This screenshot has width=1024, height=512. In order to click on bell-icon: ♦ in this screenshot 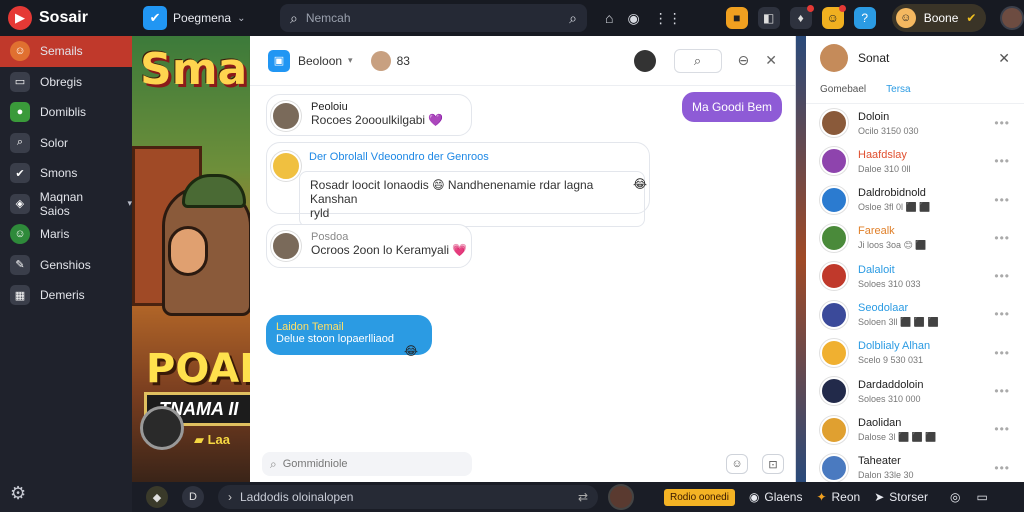, I will do `click(801, 17)`.